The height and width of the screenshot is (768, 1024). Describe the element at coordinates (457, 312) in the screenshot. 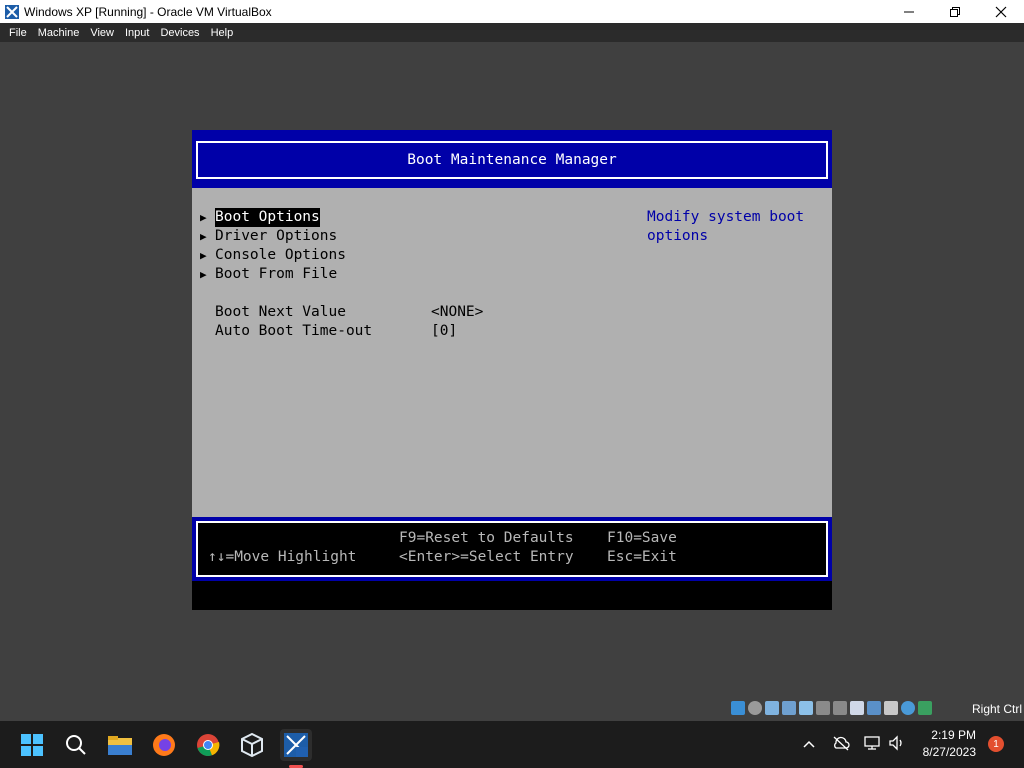

I see `boot-next-value: <NONE>` at that location.